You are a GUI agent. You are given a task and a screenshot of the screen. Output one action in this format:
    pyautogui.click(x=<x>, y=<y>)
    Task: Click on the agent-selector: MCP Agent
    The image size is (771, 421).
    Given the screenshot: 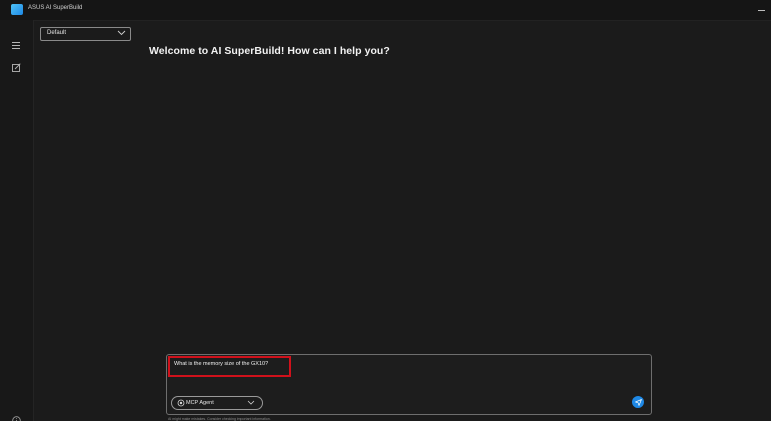 What is the action you would take?
    pyautogui.click(x=217, y=403)
    